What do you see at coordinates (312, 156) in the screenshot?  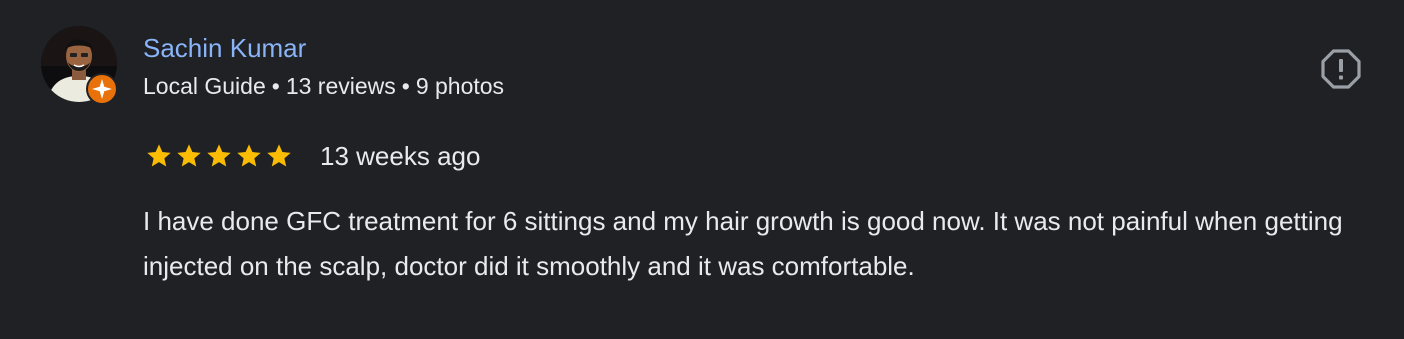 I see `rating-row: 13 weeks ago` at bounding box center [312, 156].